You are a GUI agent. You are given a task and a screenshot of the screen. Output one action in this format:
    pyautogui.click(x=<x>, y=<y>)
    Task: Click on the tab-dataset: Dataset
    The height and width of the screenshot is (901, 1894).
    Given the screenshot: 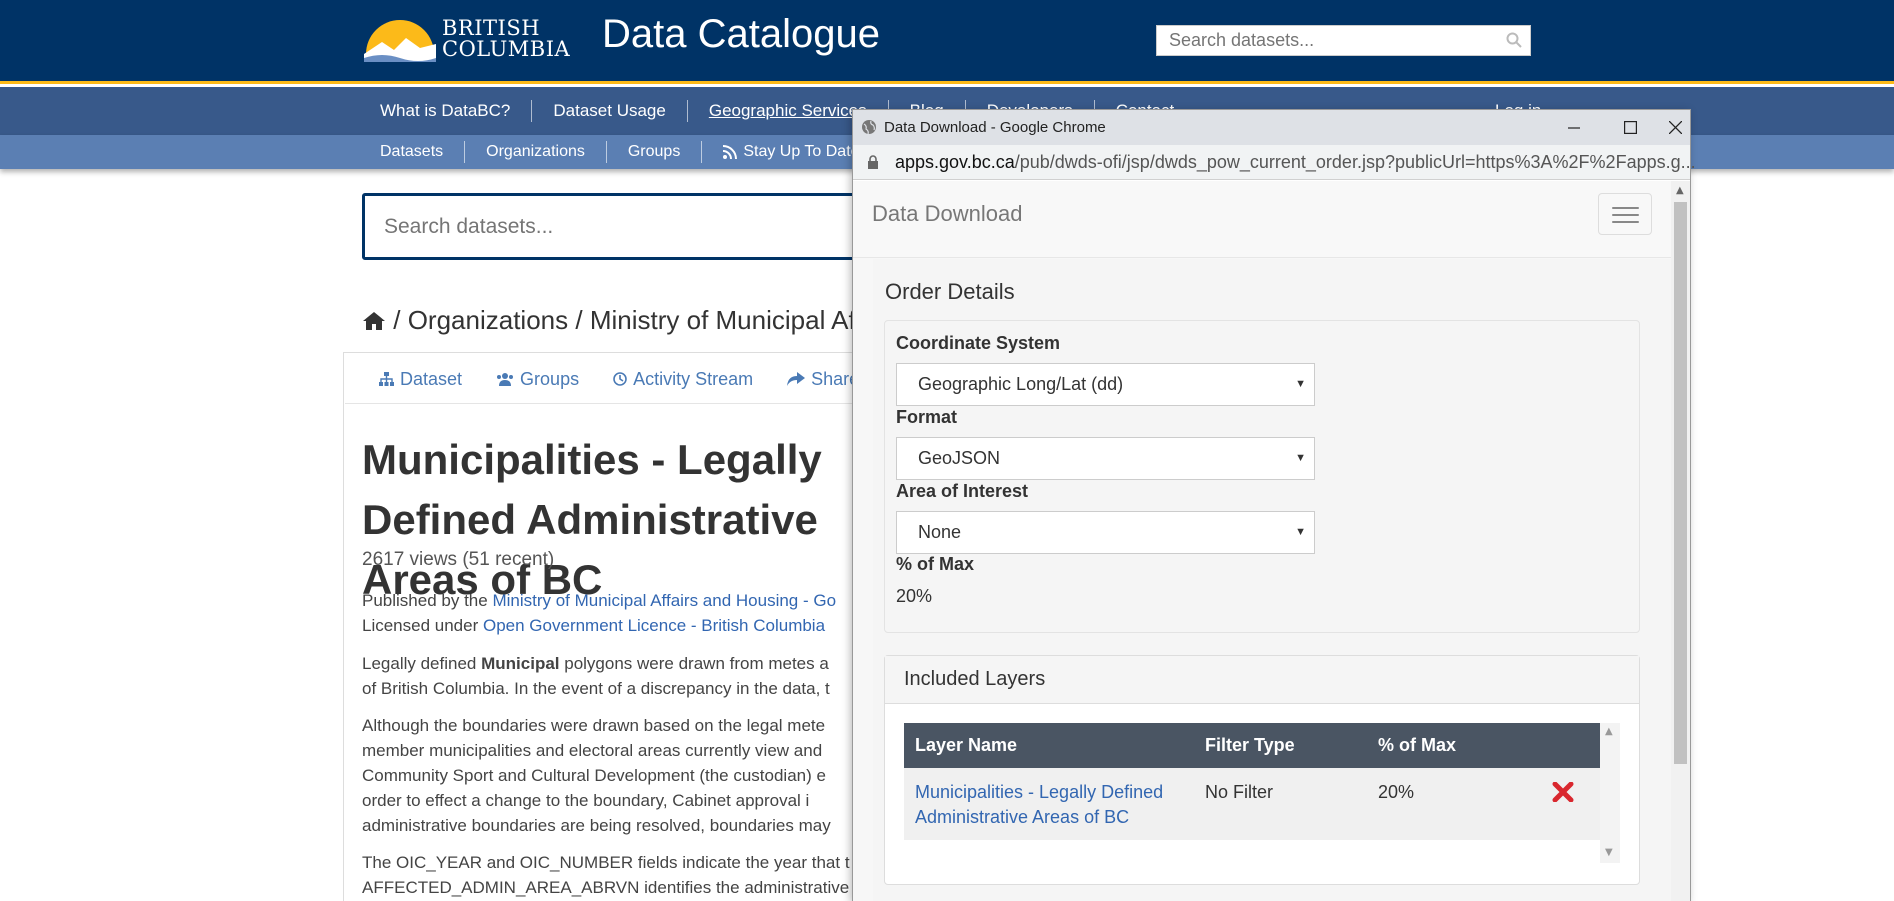 What is the action you would take?
    pyautogui.click(x=420, y=379)
    